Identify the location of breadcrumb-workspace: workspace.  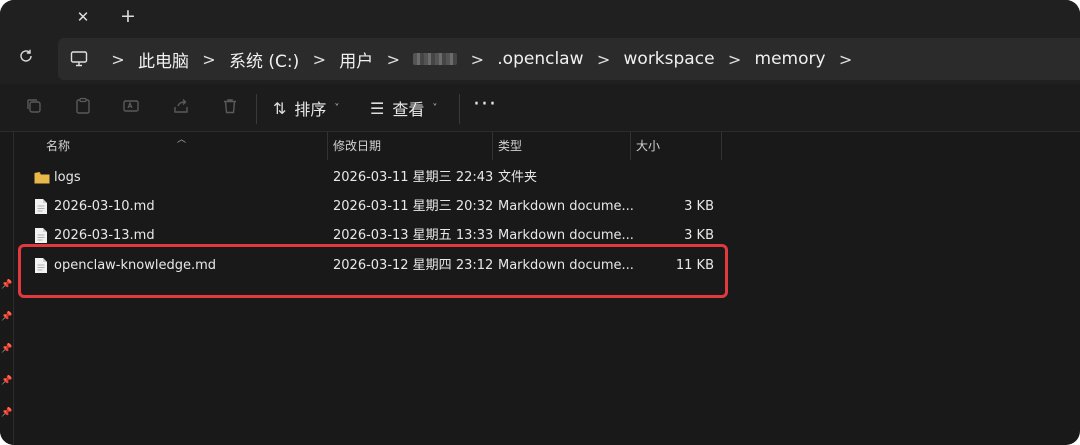
(669, 59).